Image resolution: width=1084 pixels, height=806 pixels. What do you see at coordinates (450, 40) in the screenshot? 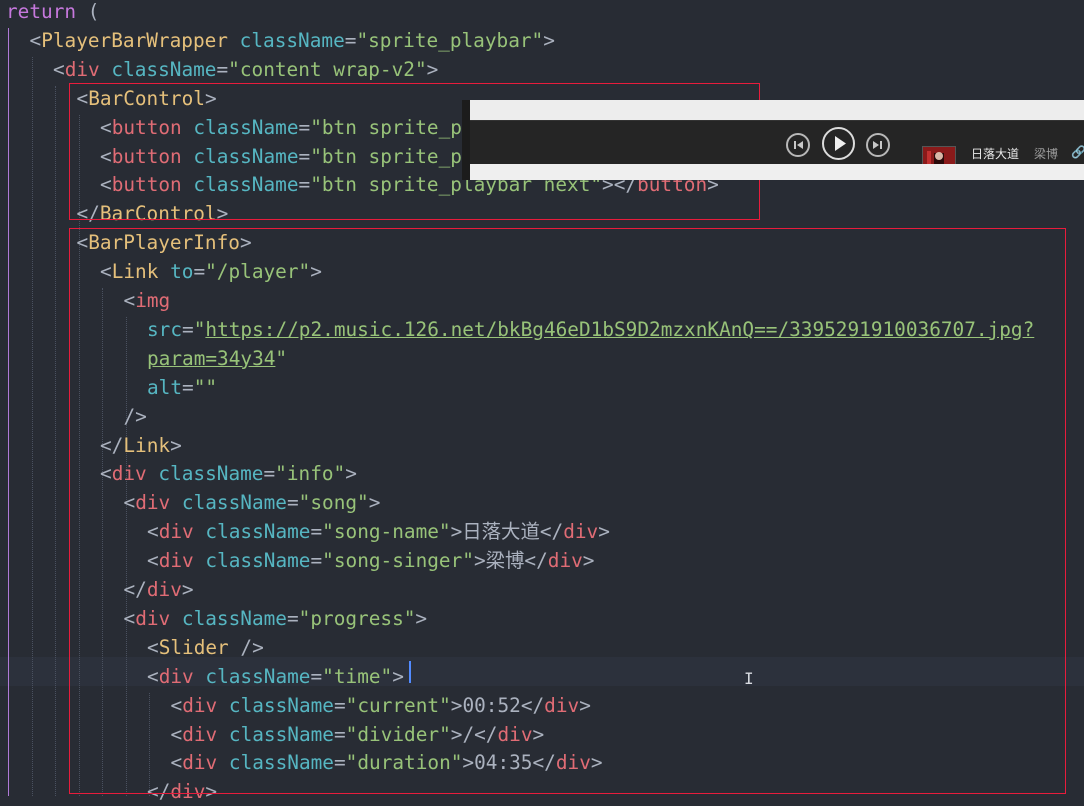
I see `code-token: "sprite_playbar"` at bounding box center [450, 40].